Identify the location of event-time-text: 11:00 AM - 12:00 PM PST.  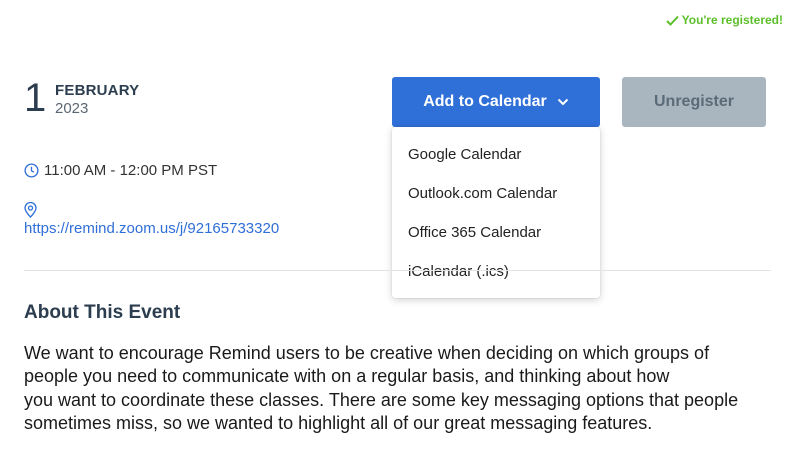
(131, 170).